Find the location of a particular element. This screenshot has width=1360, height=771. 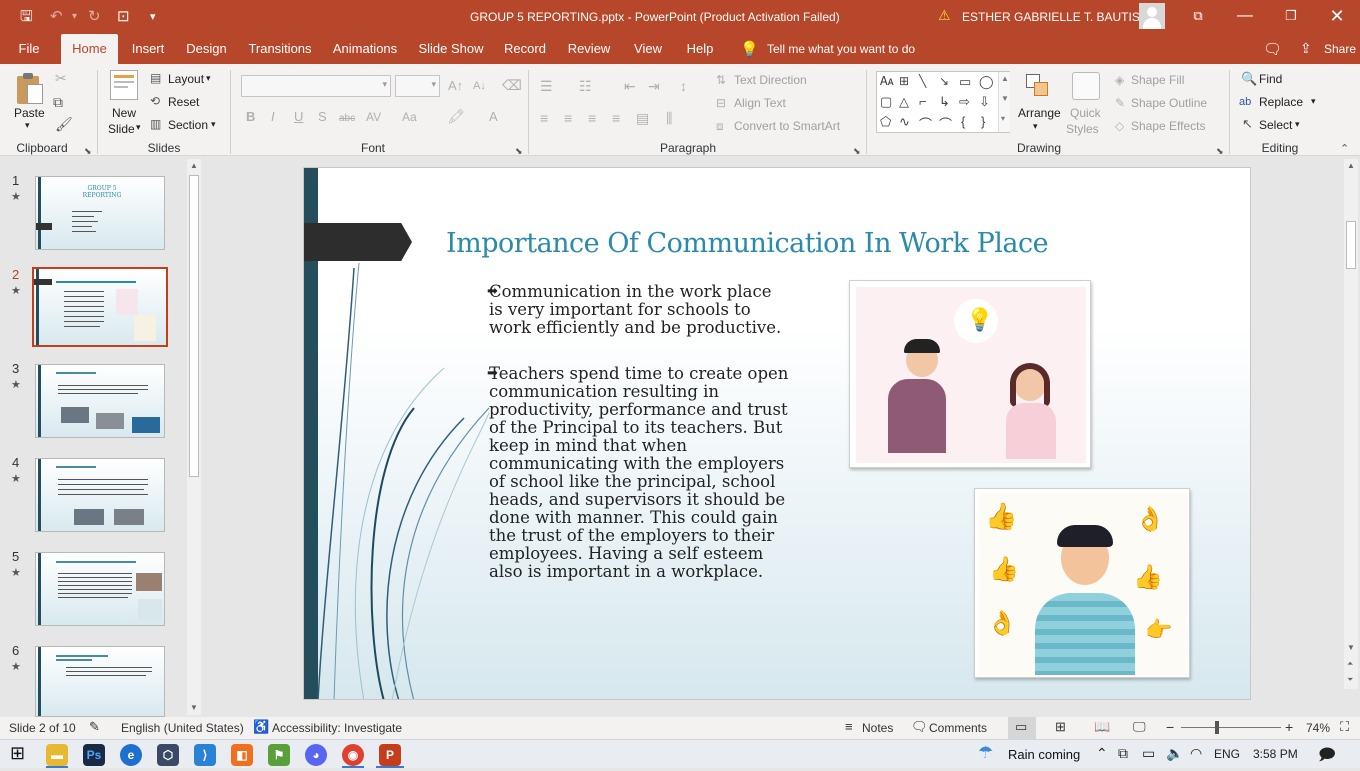

arc-icon: ⌒ is located at coordinates (925, 123).